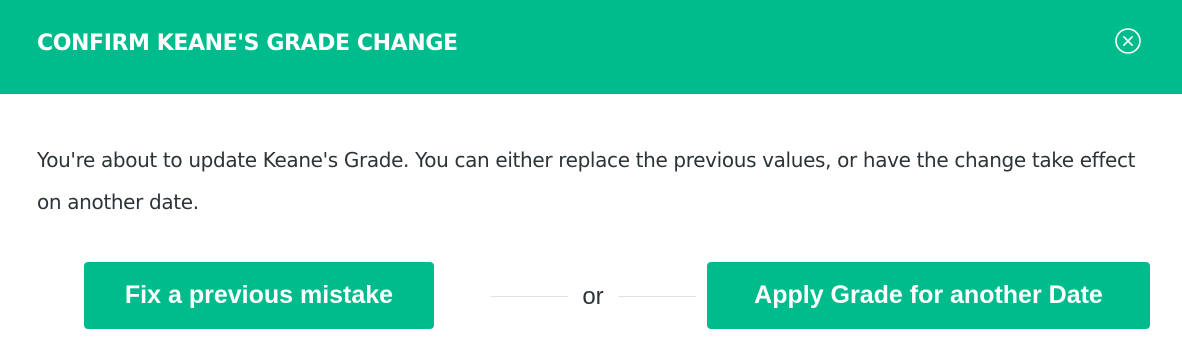 This screenshot has width=1182, height=364. I want to click on dialog-title: CONFIRM KEANE'S GRADE CHANGE, so click(247, 43).